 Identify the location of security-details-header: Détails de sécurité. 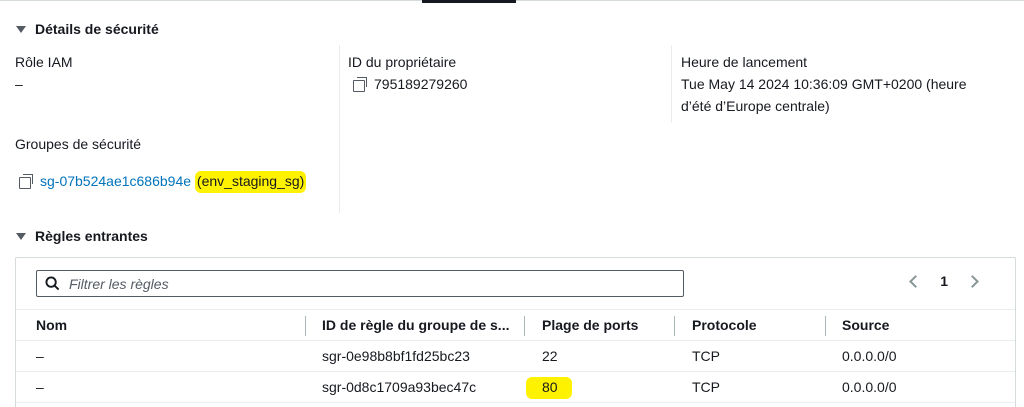
(87, 29).